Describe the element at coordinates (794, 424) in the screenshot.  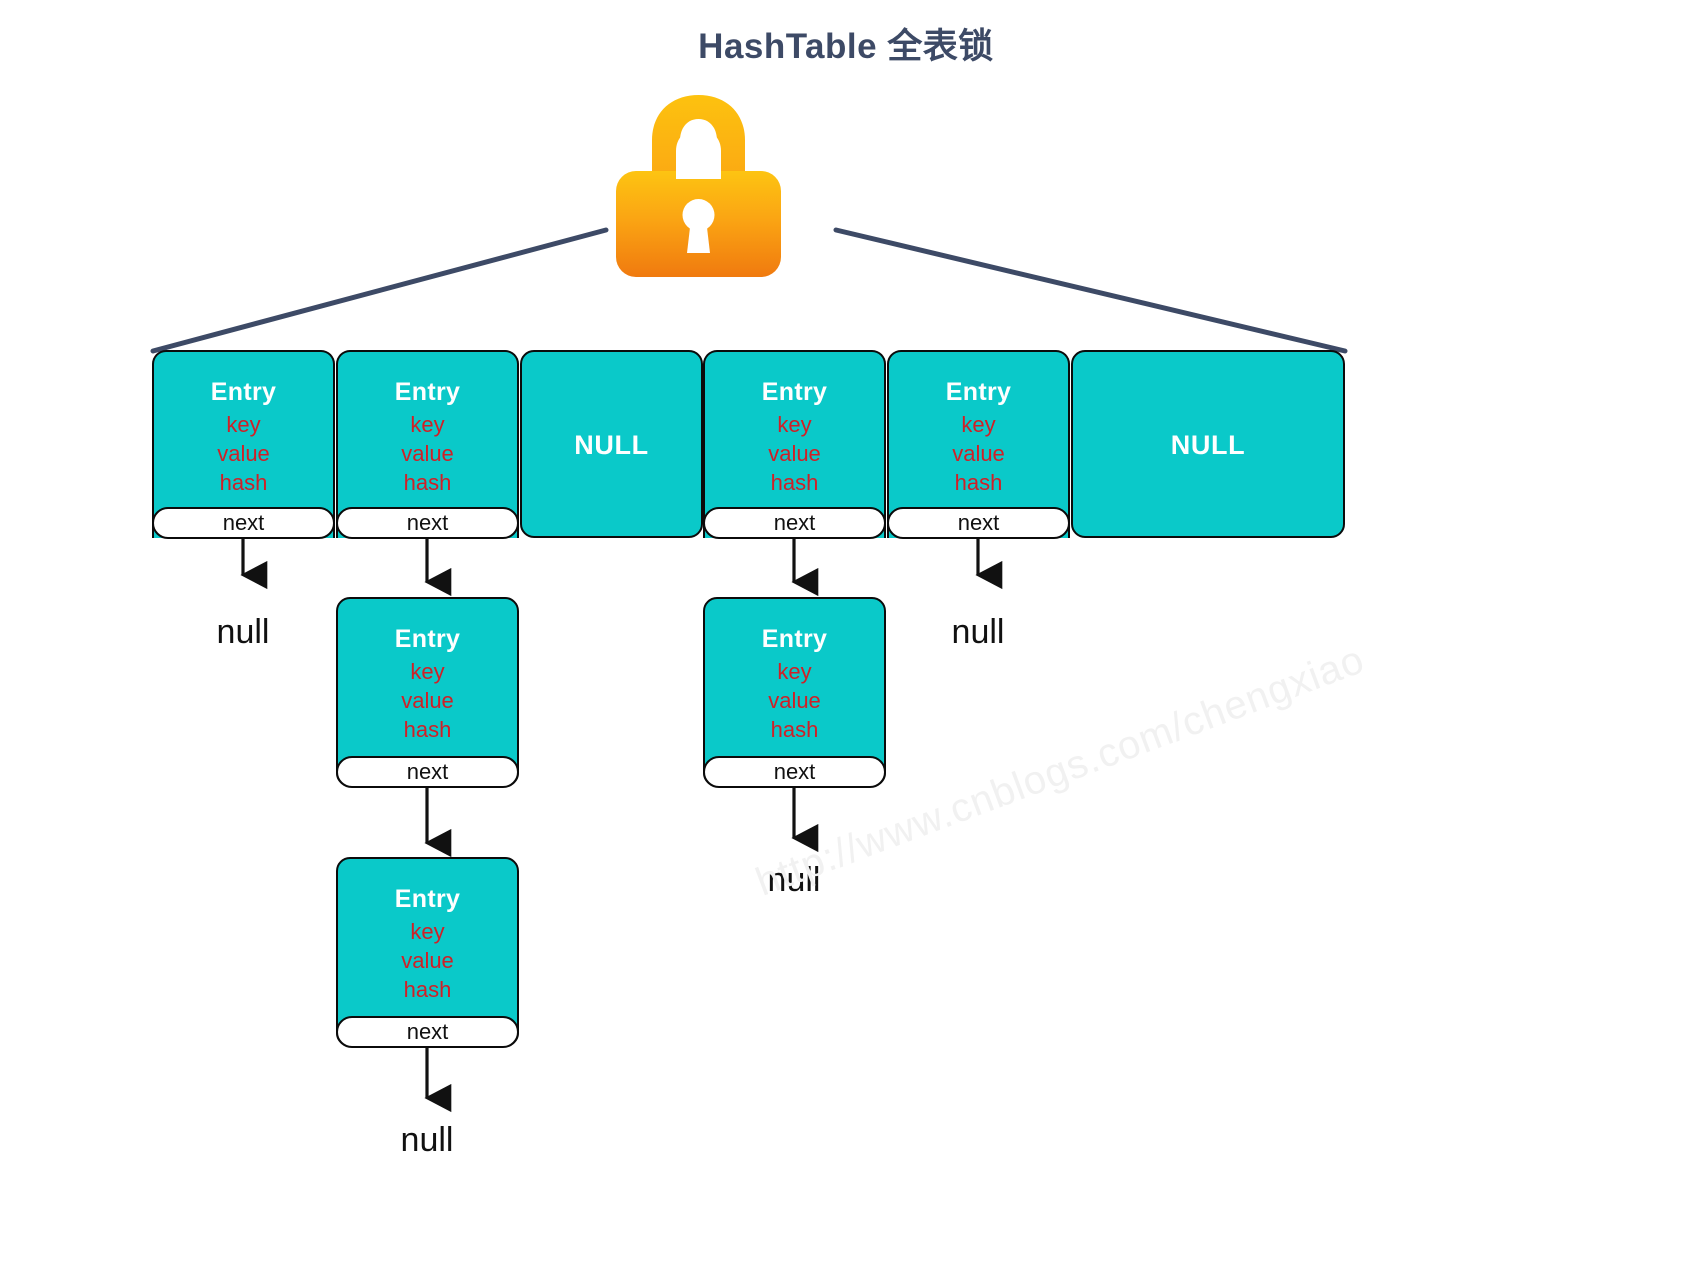
I see `bucket-3-key: key` at that location.